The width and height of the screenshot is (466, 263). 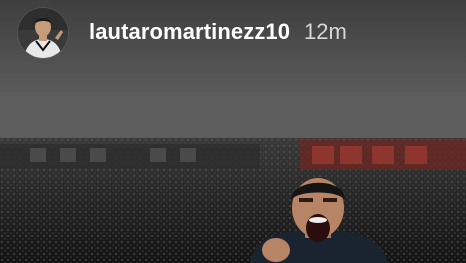 I want to click on story-timestamp: 12m, so click(x=325, y=31).